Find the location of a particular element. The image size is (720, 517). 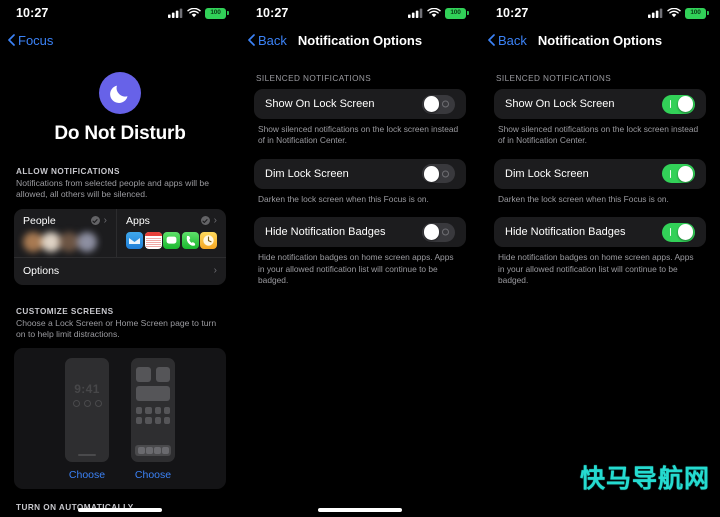

allow-card-top: People › Apps › is located at coordinates (120, 232).